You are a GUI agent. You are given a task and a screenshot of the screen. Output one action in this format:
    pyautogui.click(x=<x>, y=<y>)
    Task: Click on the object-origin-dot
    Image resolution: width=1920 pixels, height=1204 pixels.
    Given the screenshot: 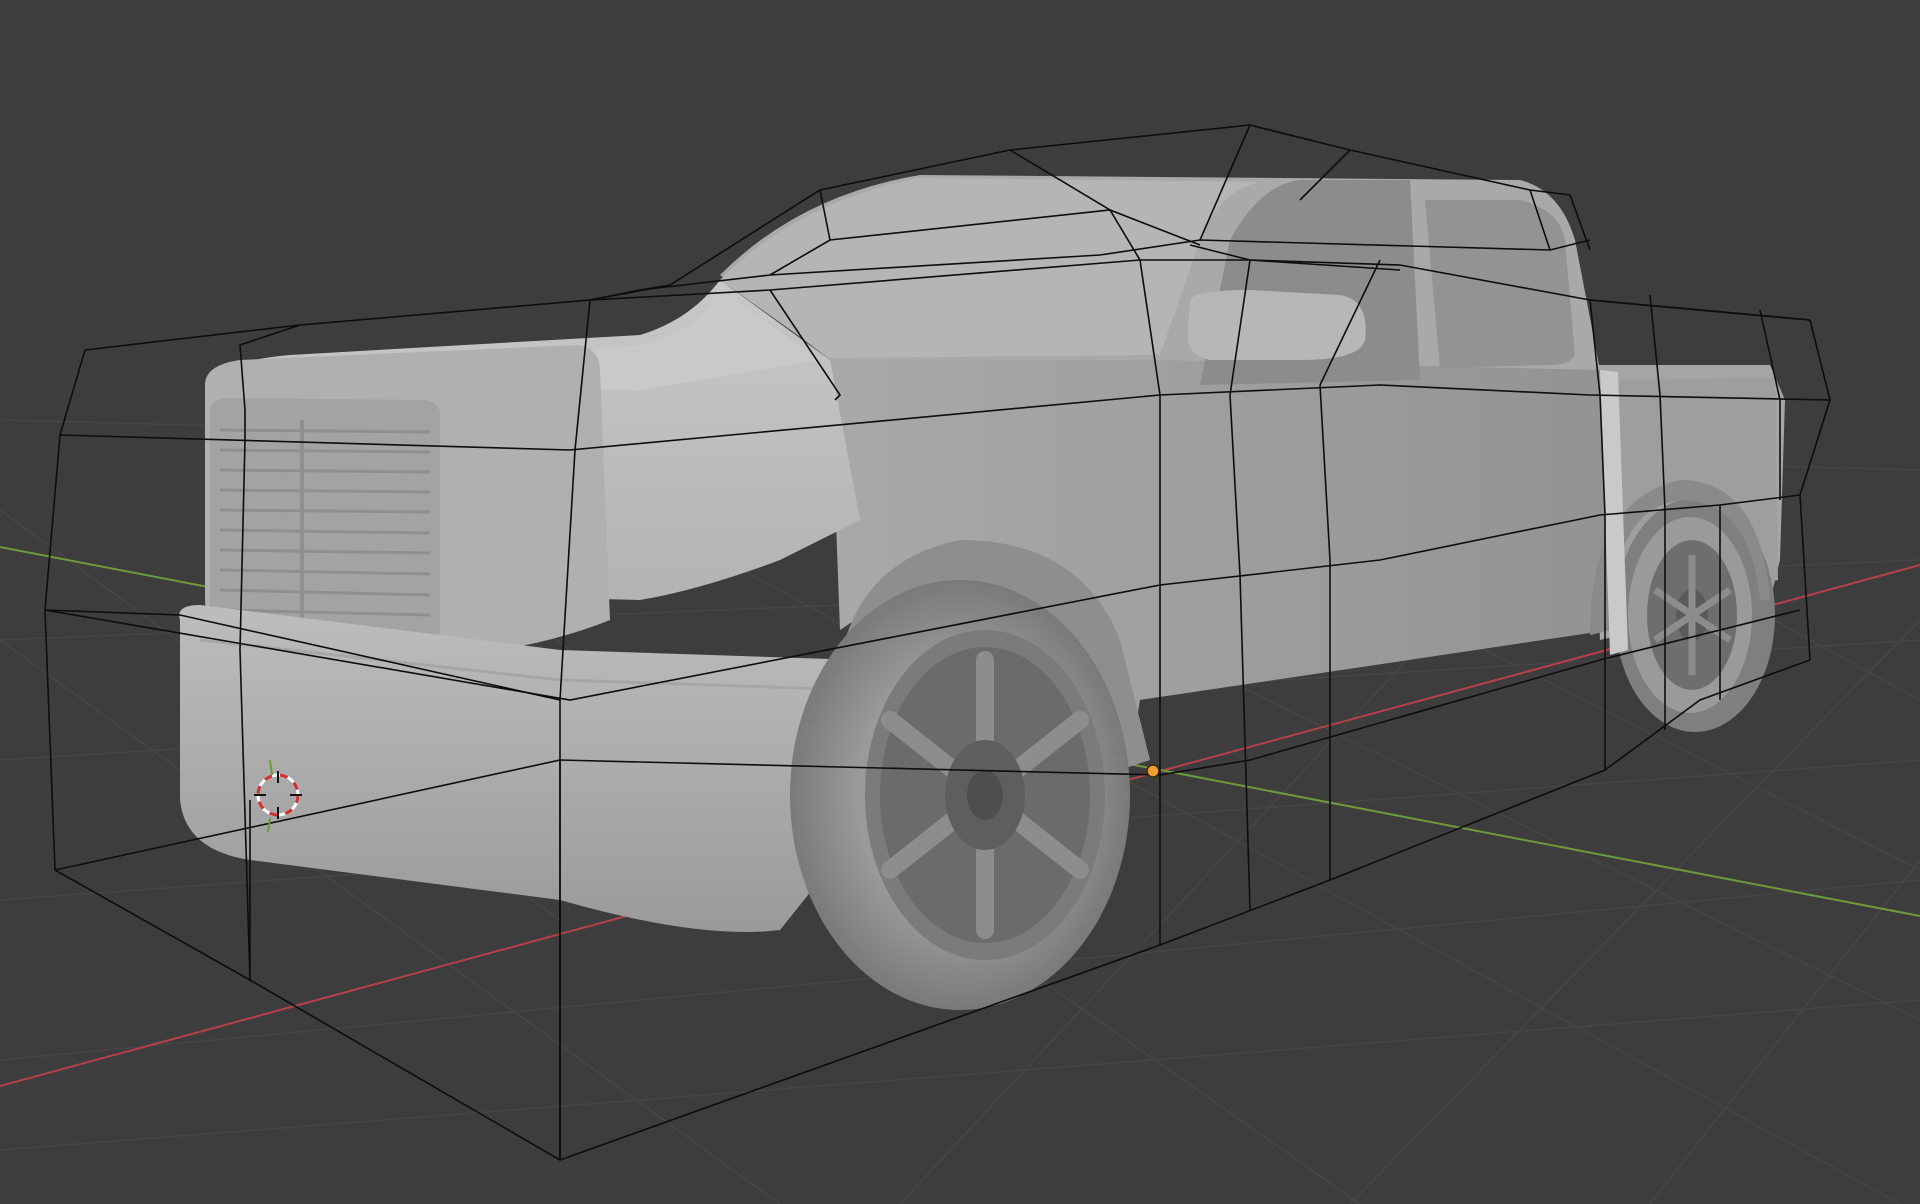 What is the action you would take?
    pyautogui.click(x=1153, y=771)
    